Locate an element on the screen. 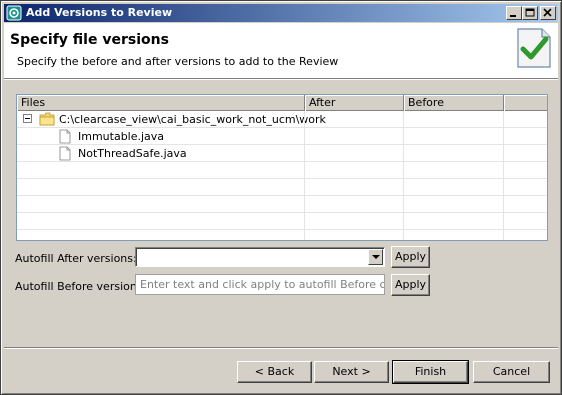 The width and height of the screenshot is (562, 395). autofill-after-combo is located at coordinates (260, 257).